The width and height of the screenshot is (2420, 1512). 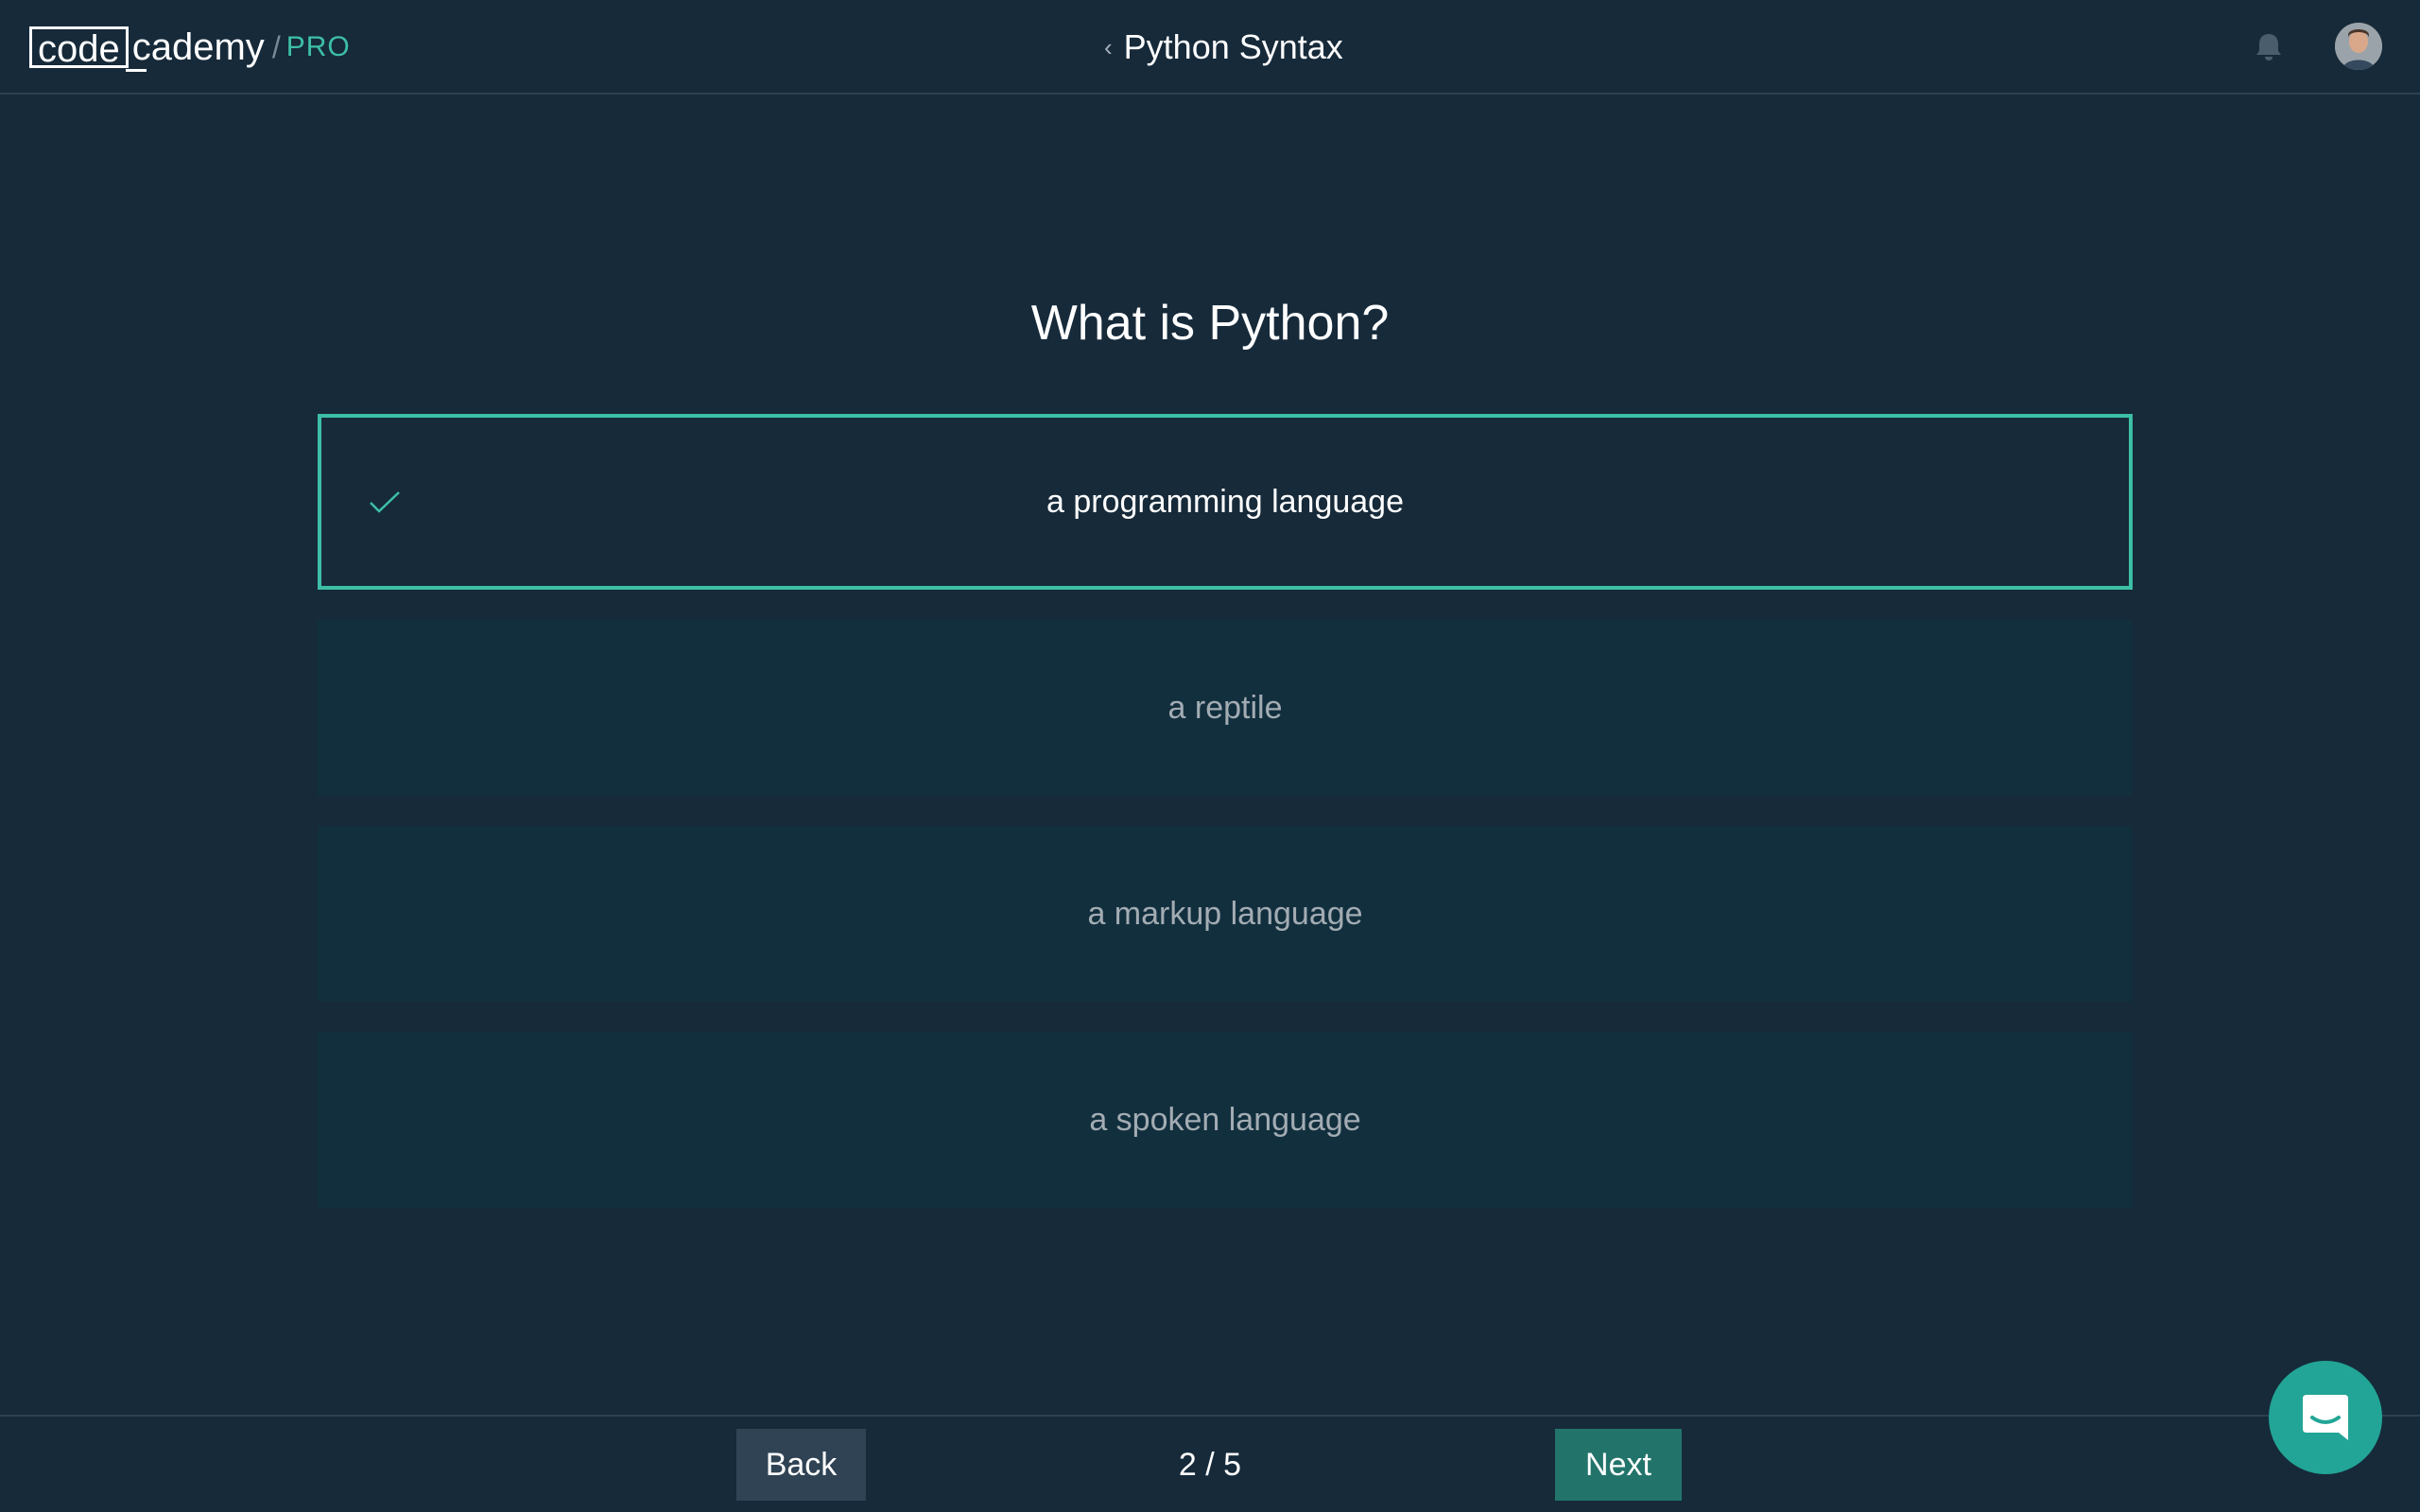 I want to click on answer-option-1: a programming language, so click(x=1225, y=502).